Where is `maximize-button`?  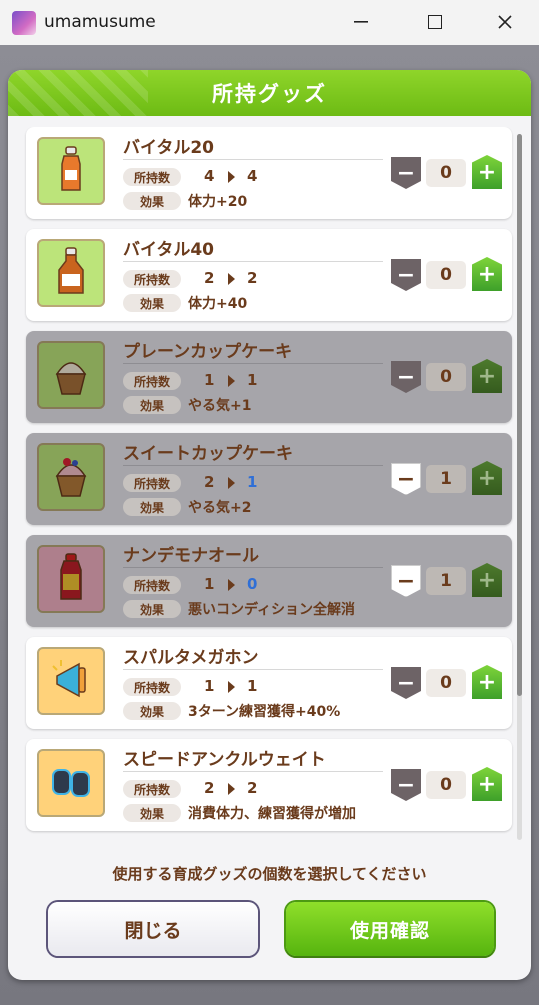 maximize-button is located at coordinates (435, 22).